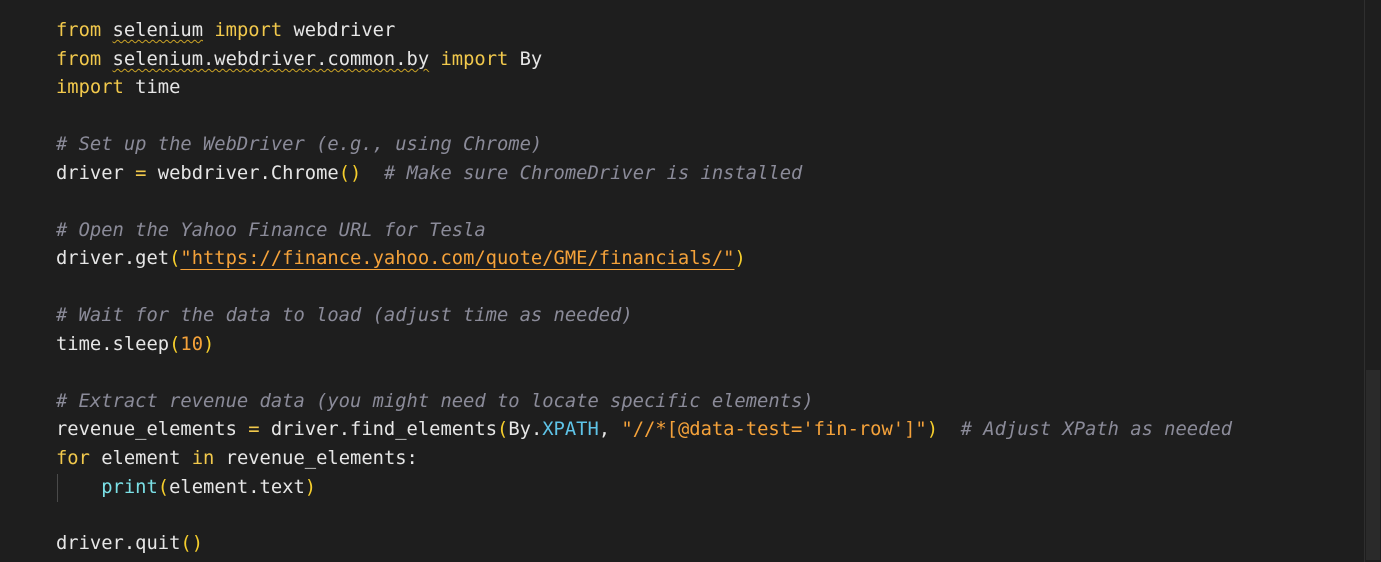 This screenshot has width=1381, height=562. Describe the element at coordinates (384, 429) in the screenshot. I see `function-call: driver.find_elements` at that location.